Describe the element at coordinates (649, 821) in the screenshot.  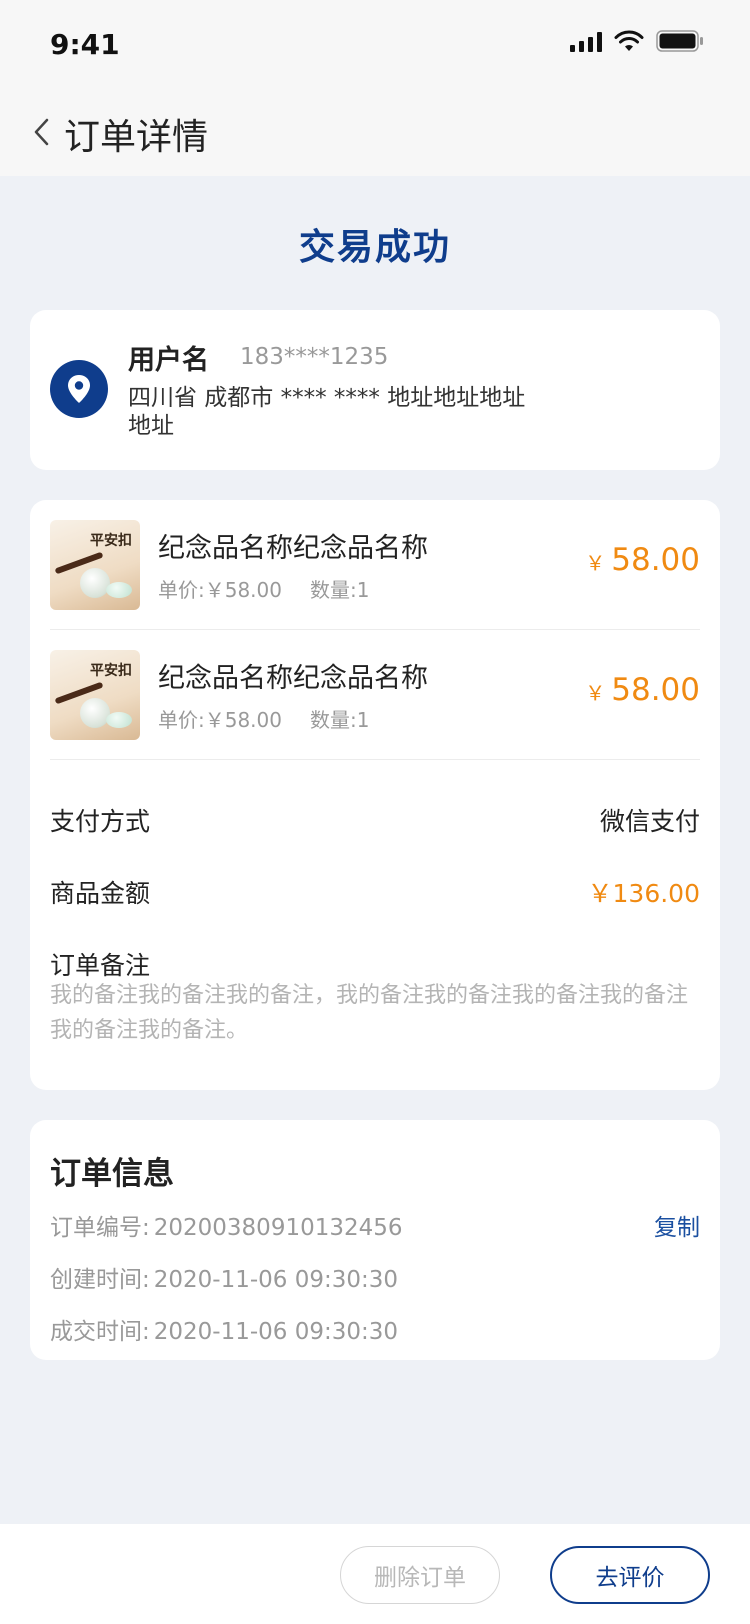
I see `payment-value: 微信支付` at that location.